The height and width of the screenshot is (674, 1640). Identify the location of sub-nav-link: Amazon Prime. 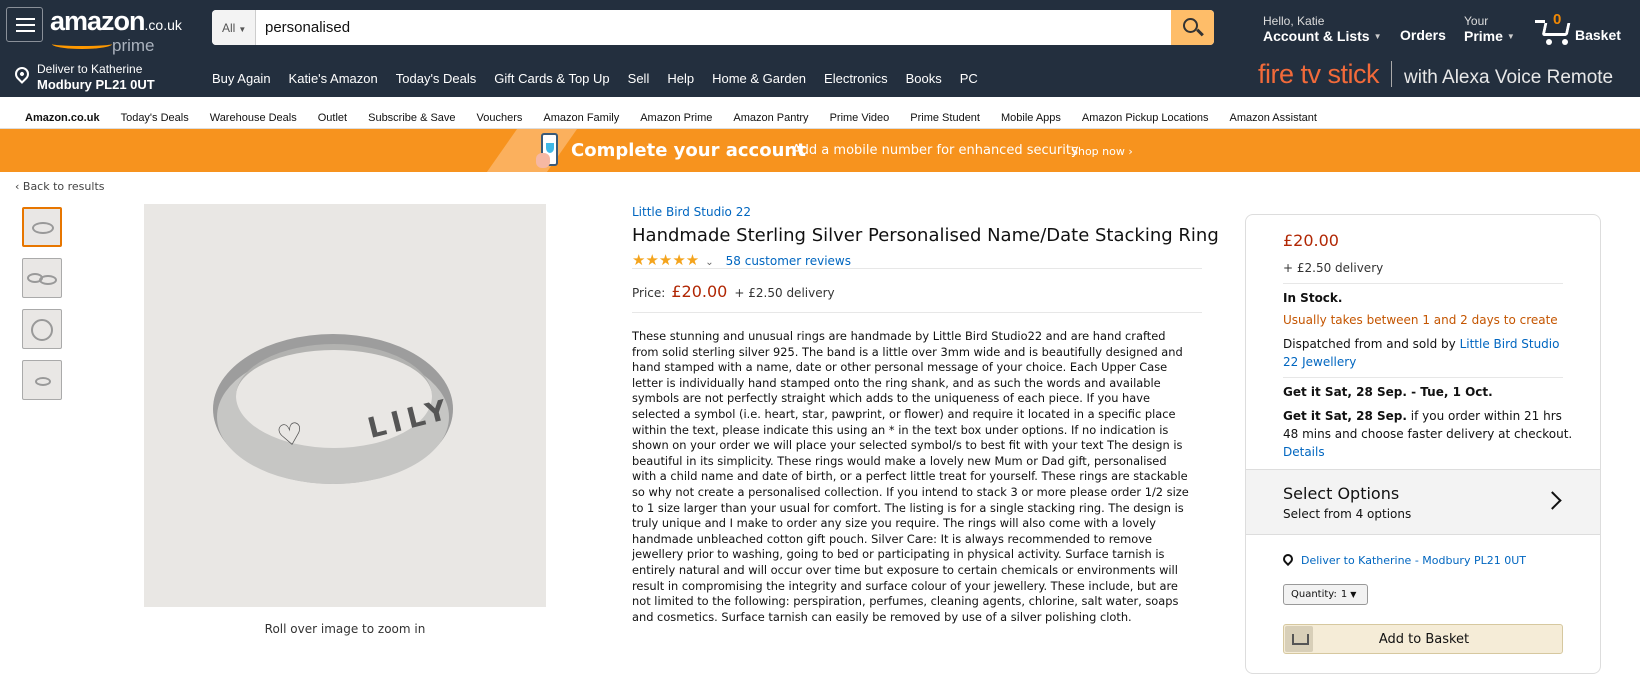
(676, 118).